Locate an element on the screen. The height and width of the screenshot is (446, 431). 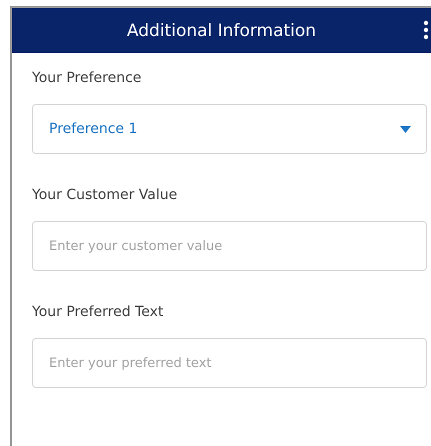
field-label: Your Customer Value is located at coordinates (105, 195).